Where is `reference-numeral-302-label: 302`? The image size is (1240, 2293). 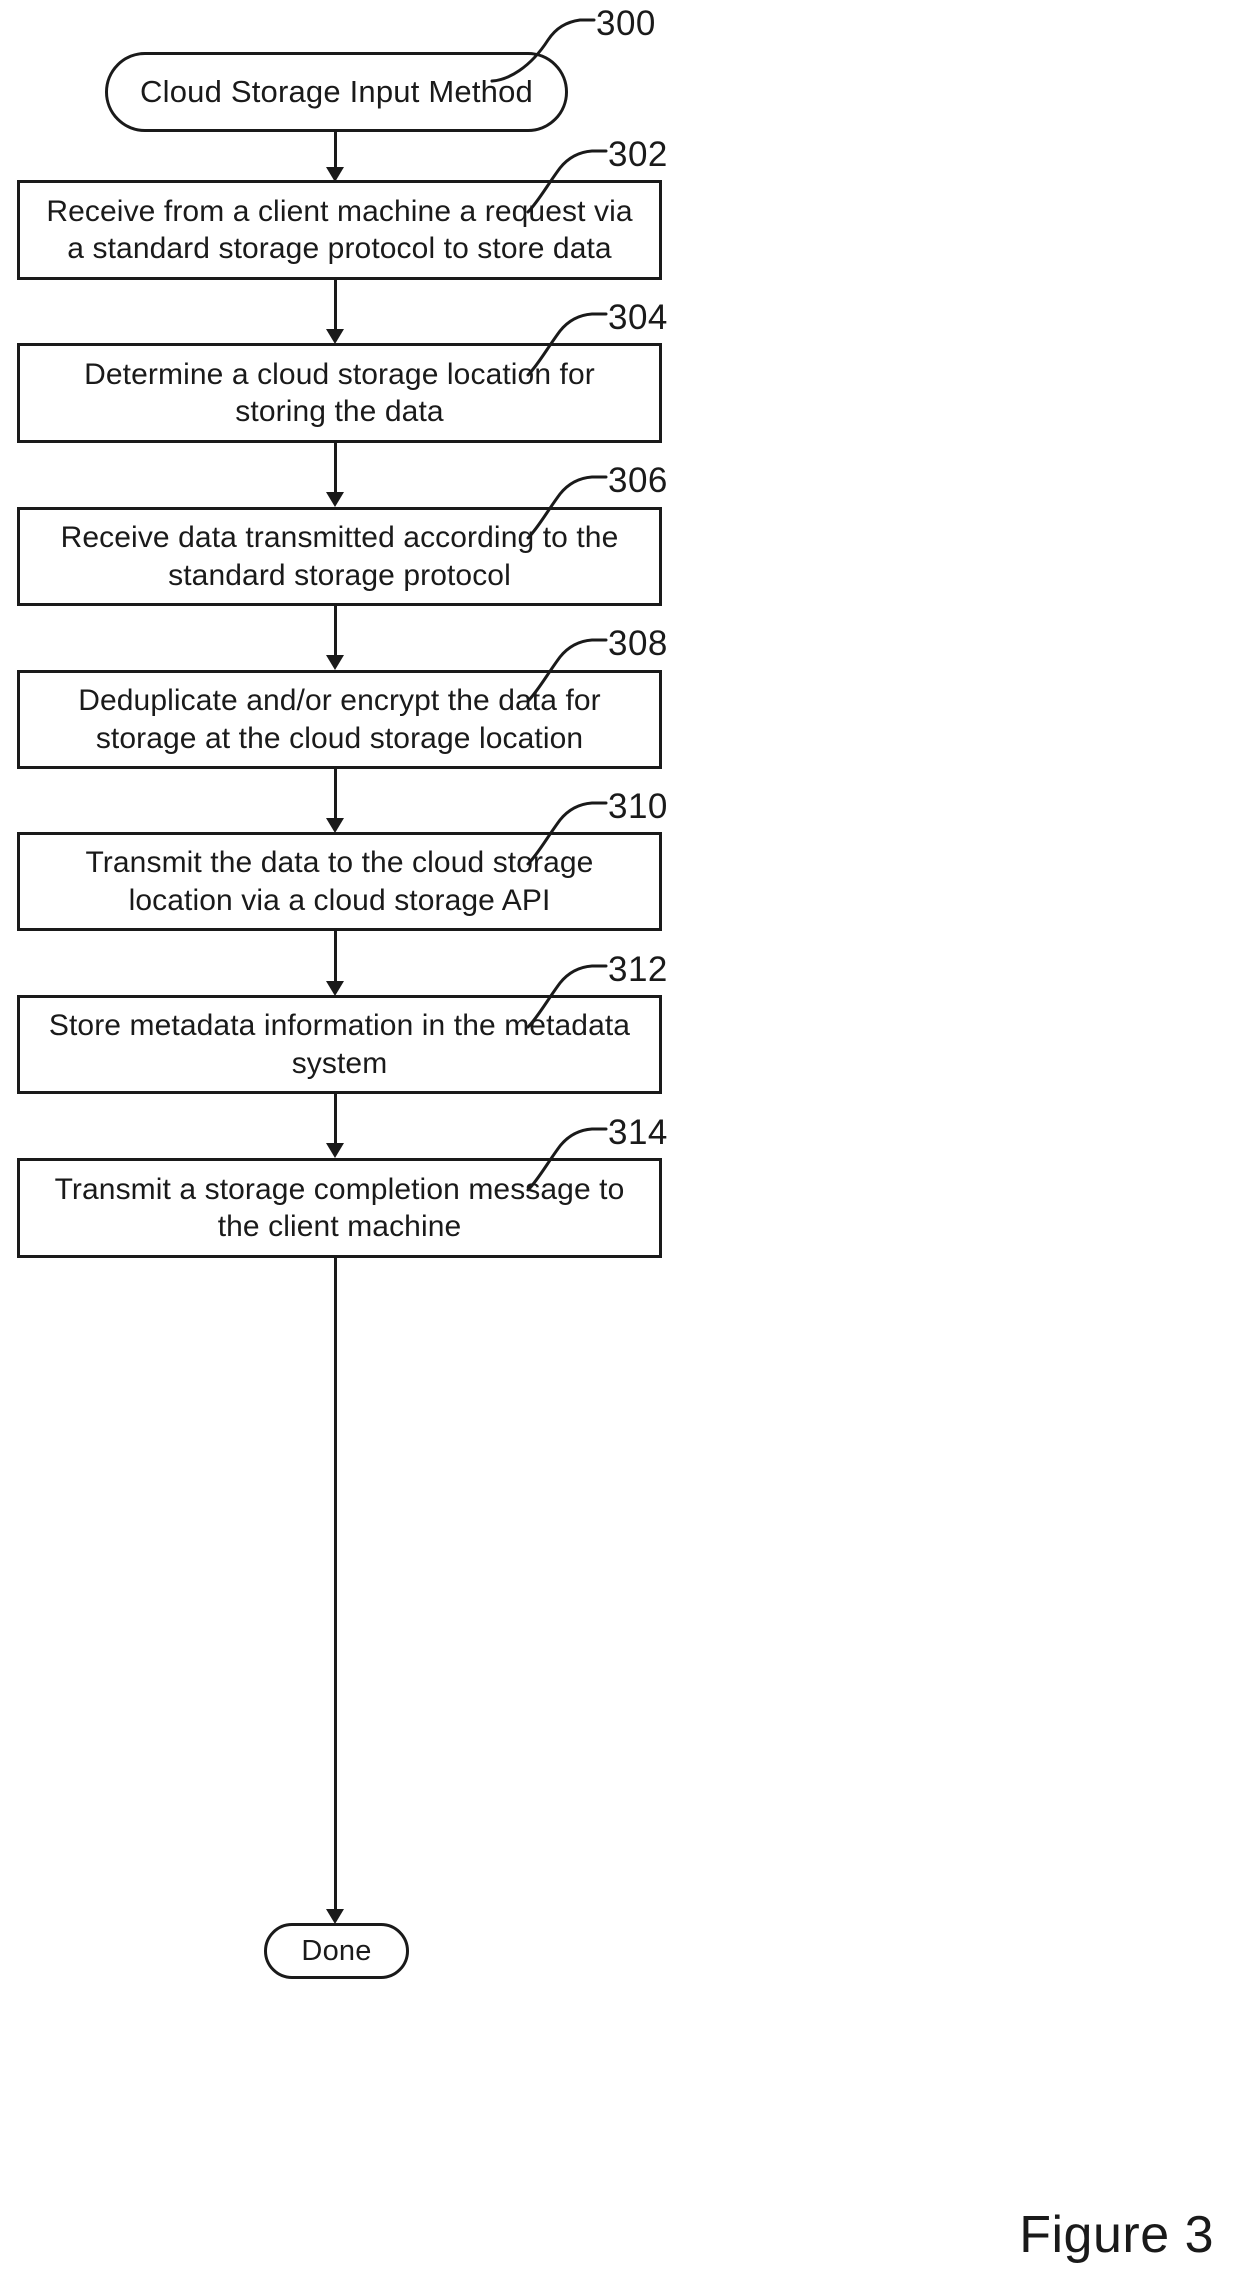
reference-numeral-302-label: 302 is located at coordinates (638, 154).